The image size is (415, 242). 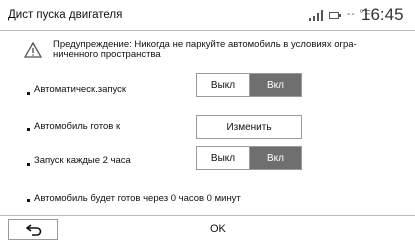 I want to click on every-2h-off-option: Выкл, so click(x=223, y=158).